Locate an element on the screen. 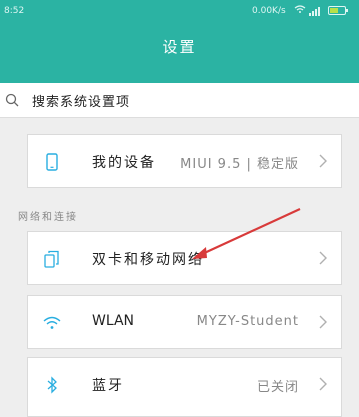 The height and width of the screenshot is (417, 359). status-bar: 8:52 0.00K/s is located at coordinates (179, 11).